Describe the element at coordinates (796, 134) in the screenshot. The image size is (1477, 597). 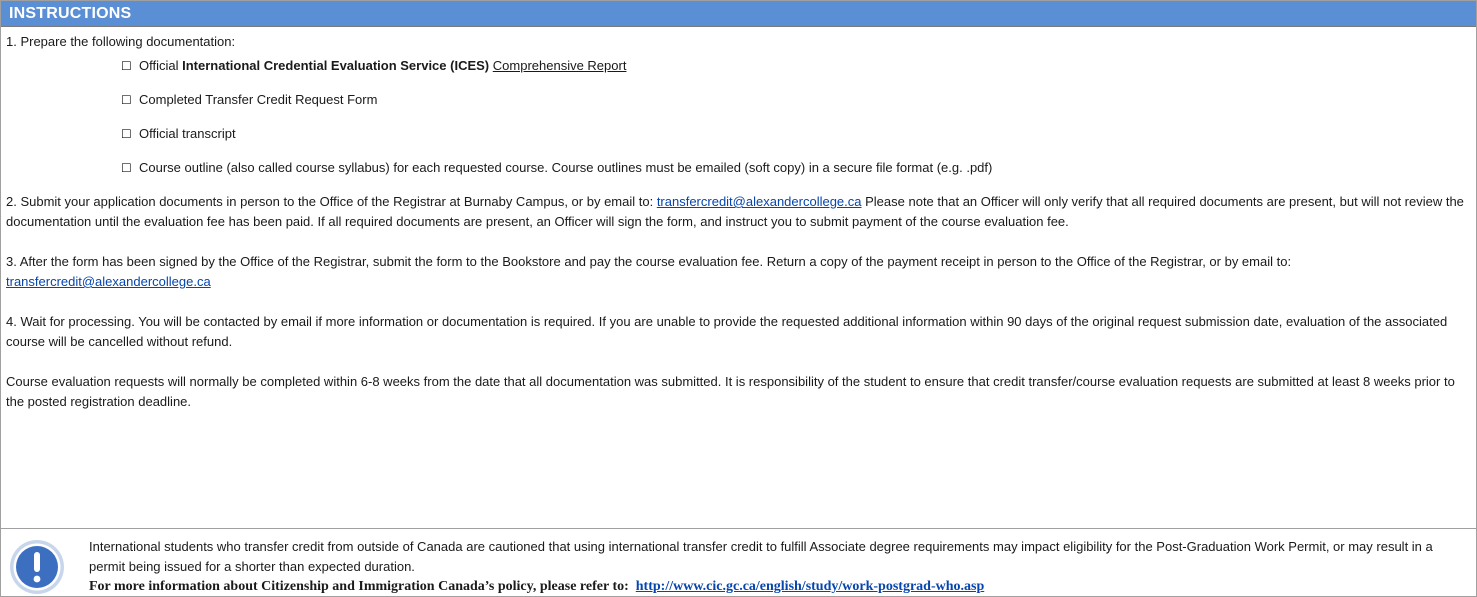
I see `checklist-item: ☐ Official transcript` at that location.